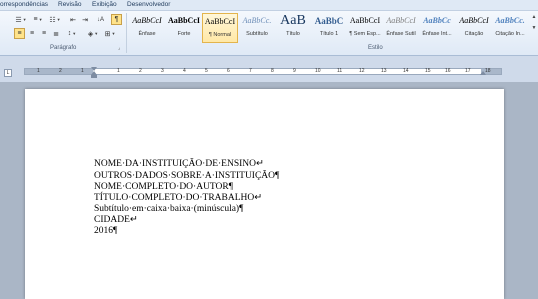 This screenshot has width=538, height=299. I want to click on paint-bucket-icon: ◈, so click(90, 34).